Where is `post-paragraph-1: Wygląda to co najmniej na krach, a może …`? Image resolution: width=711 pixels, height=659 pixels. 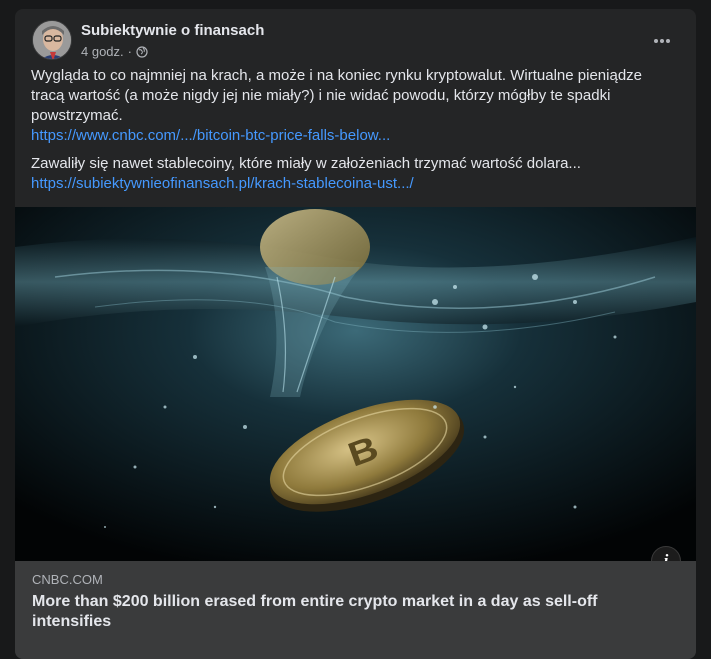
post-paragraph-1: Wygląda to co najmniej na krach, a może … is located at coordinates (351, 106).